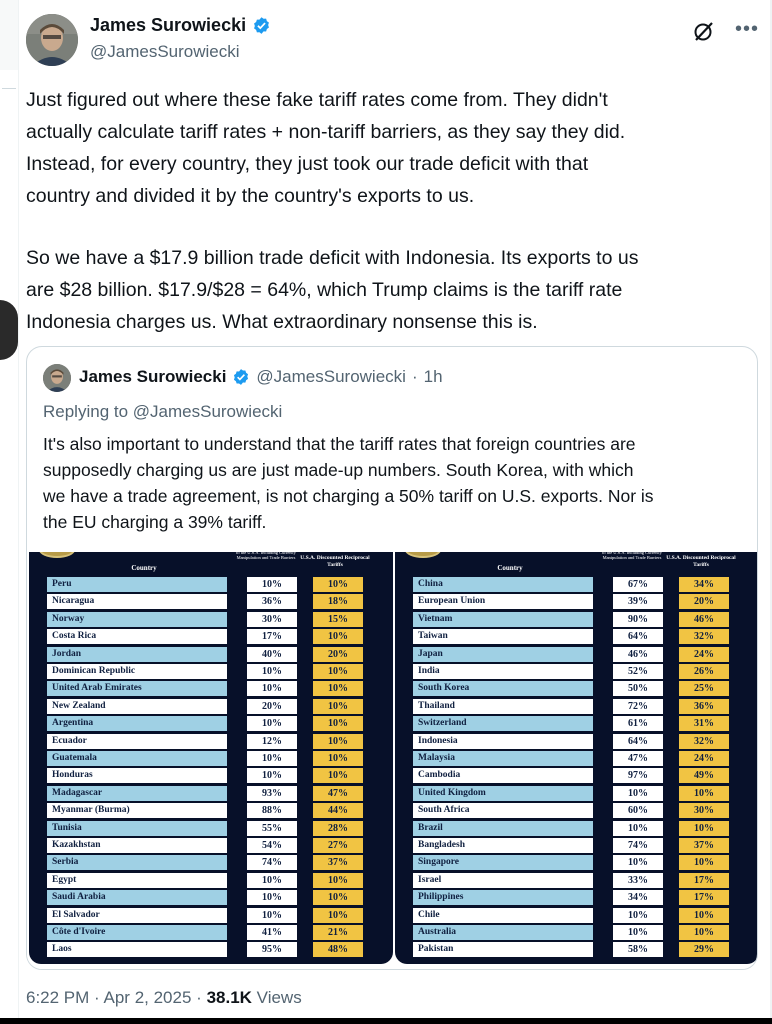 This screenshot has height=1024, width=772. What do you see at coordinates (638, 724) in the screenshot?
I see `charged-rate-cell: 61%` at bounding box center [638, 724].